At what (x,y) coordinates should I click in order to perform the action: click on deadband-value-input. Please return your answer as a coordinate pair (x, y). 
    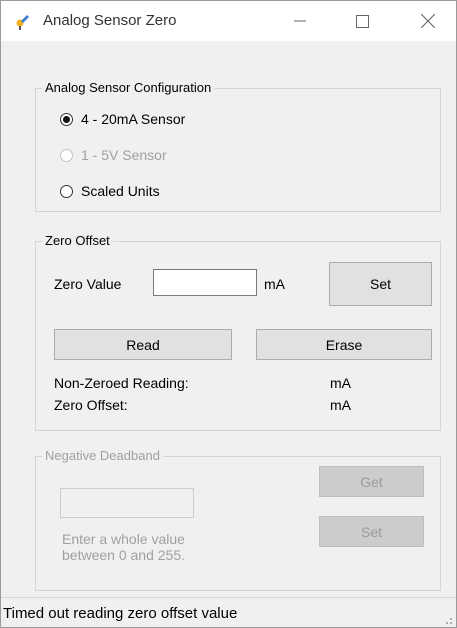
    Looking at the image, I should click on (127, 503).